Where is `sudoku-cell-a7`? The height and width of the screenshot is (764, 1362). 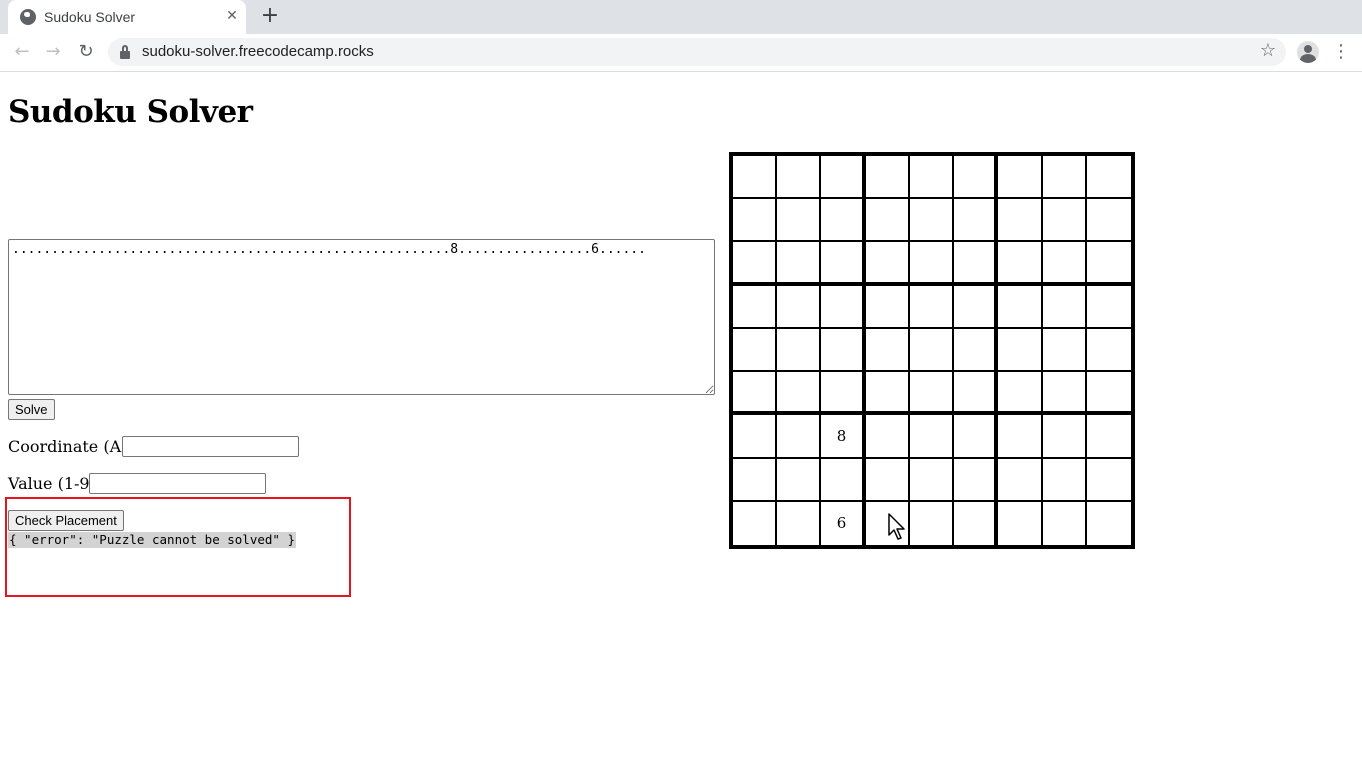 sudoku-cell-a7 is located at coordinates (1020, 178).